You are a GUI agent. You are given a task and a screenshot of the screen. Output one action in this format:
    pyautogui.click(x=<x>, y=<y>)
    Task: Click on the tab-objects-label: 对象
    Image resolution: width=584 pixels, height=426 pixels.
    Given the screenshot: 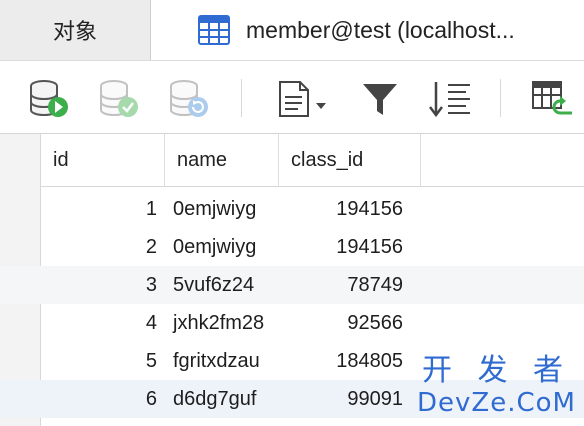 What is the action you would take?
    pyautogui.click(x=74, y=31)
    